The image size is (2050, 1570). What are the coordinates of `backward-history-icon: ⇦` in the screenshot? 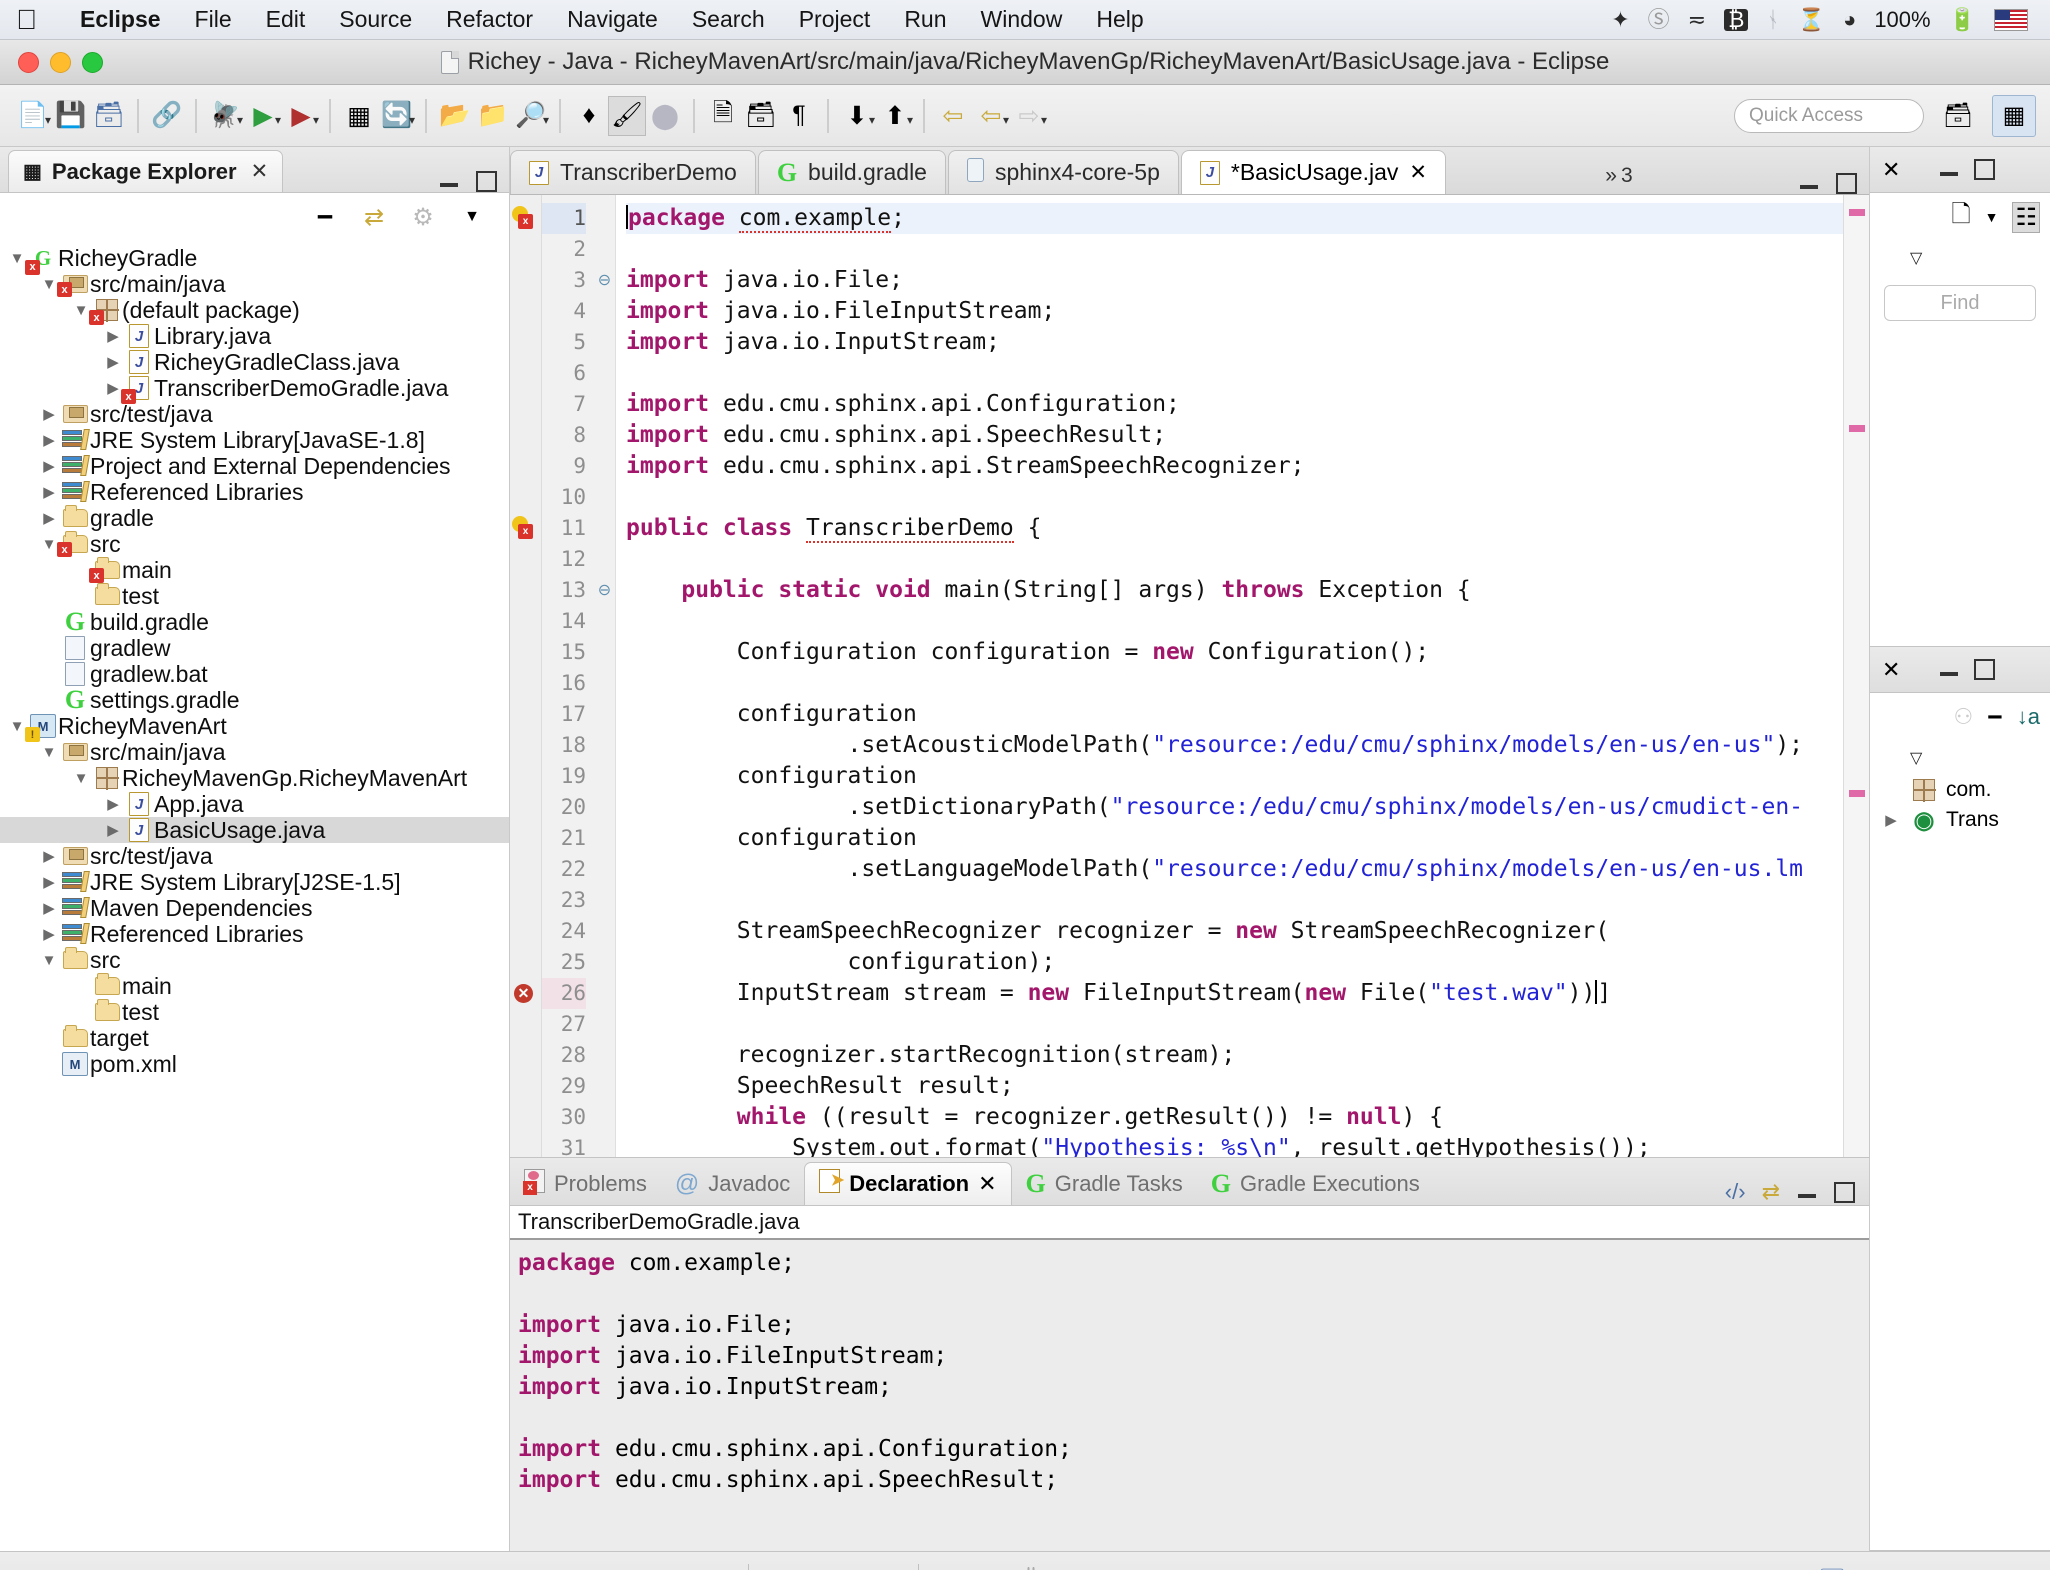 It's located at (991, 116).